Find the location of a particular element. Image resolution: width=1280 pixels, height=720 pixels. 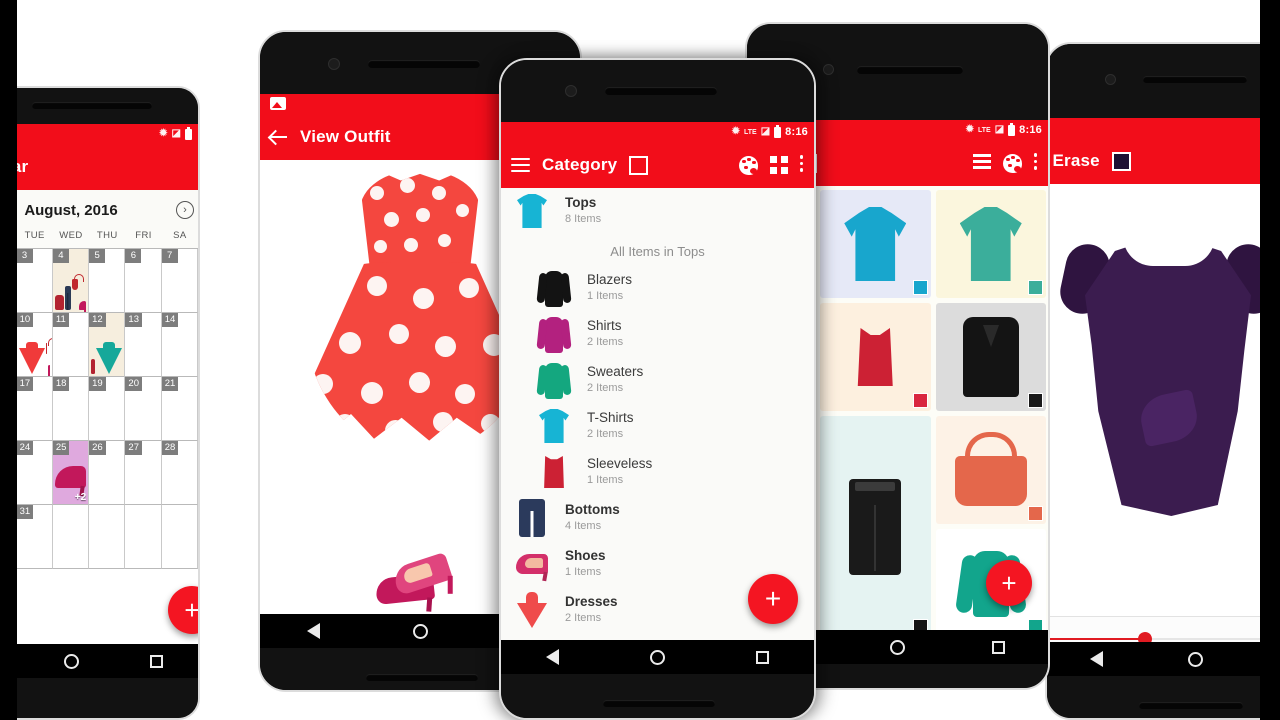

category-count: 4 Items is located at coordinates (583, 526).